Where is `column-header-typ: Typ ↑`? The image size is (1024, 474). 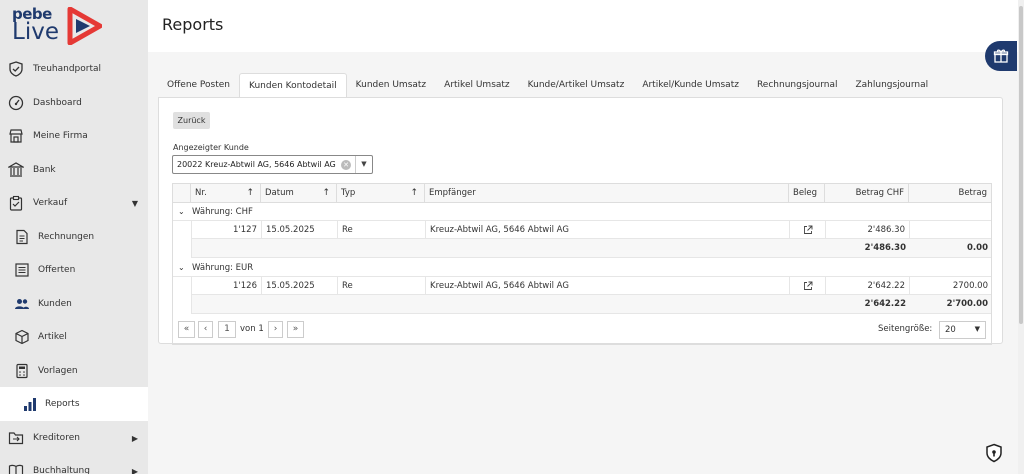
column-header-typ: Typ ↑ is located at coordinates (381, 193).